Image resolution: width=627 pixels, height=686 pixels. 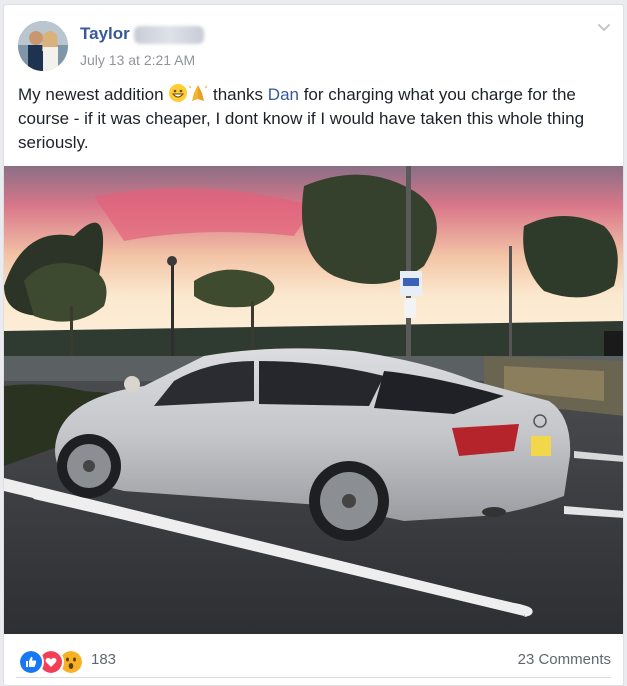 I want to click on chevron-down-icon, so click(x=604, y=28).